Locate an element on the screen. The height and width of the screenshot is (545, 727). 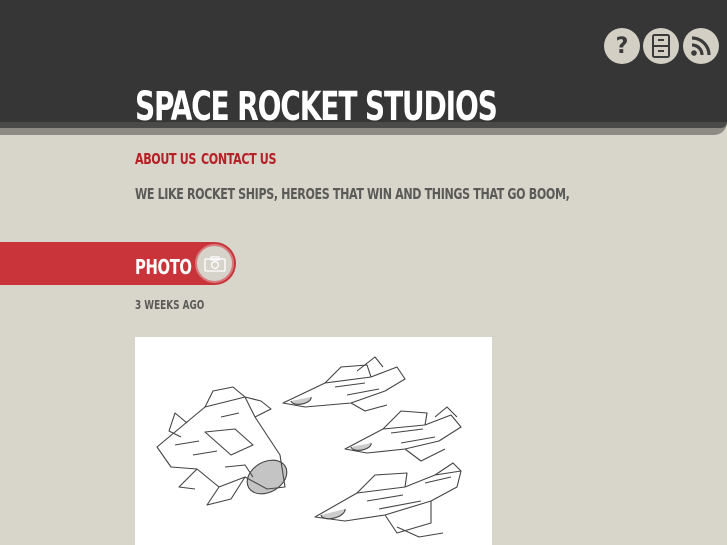
archive-button is located at coordinates (661, 46).